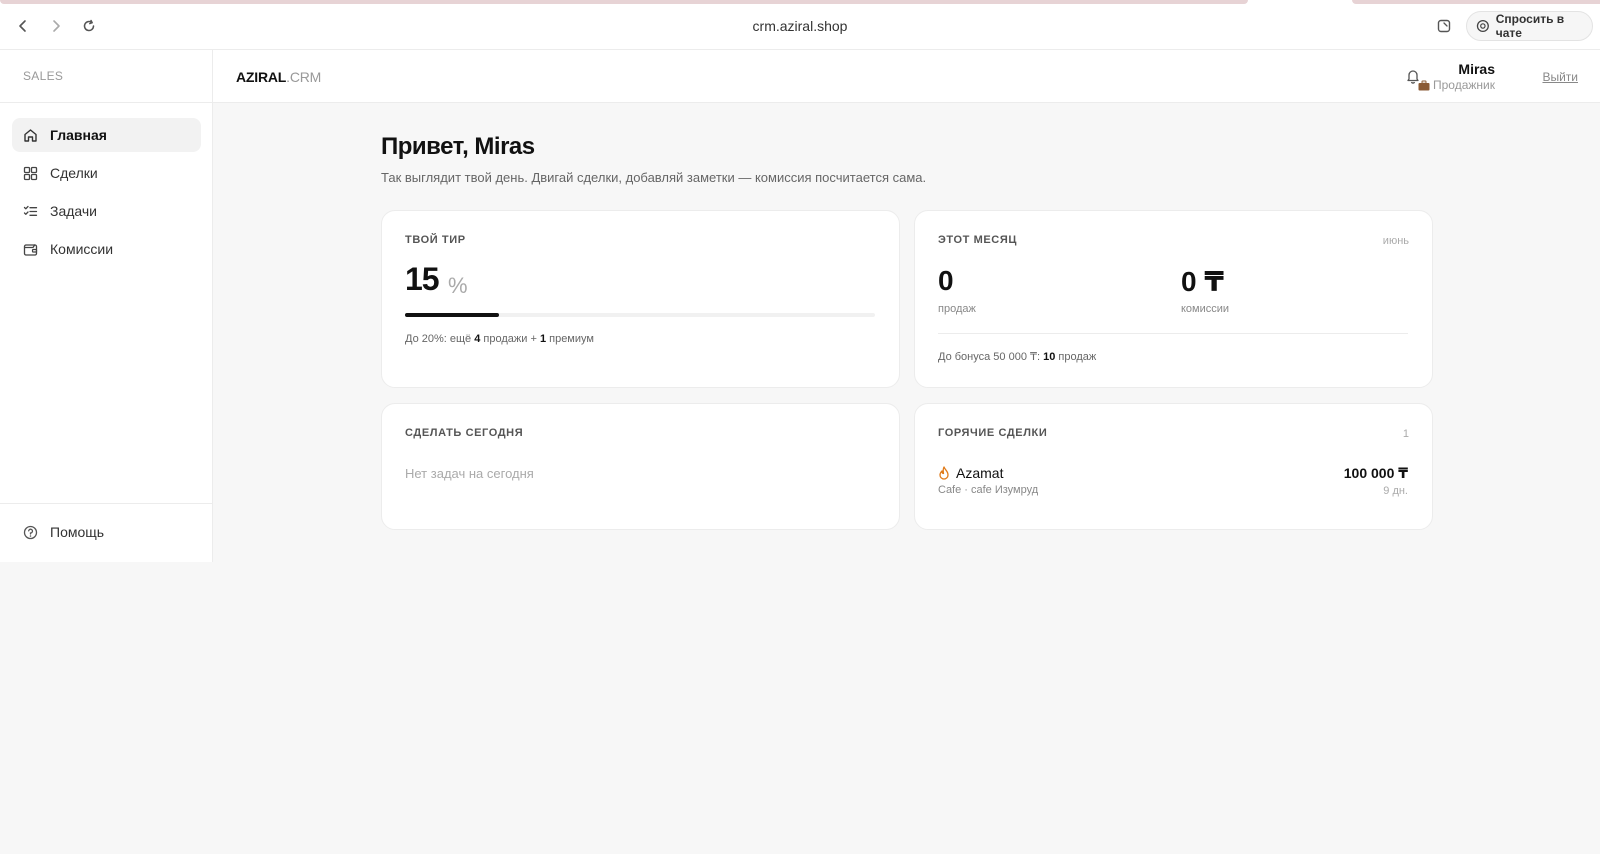 Image resolution: width=1600 pixels, height=854 pixels. Describe the element at coordinates (1464, 85) in the screenshot. I see `user-role-label: Продажник` at that location.